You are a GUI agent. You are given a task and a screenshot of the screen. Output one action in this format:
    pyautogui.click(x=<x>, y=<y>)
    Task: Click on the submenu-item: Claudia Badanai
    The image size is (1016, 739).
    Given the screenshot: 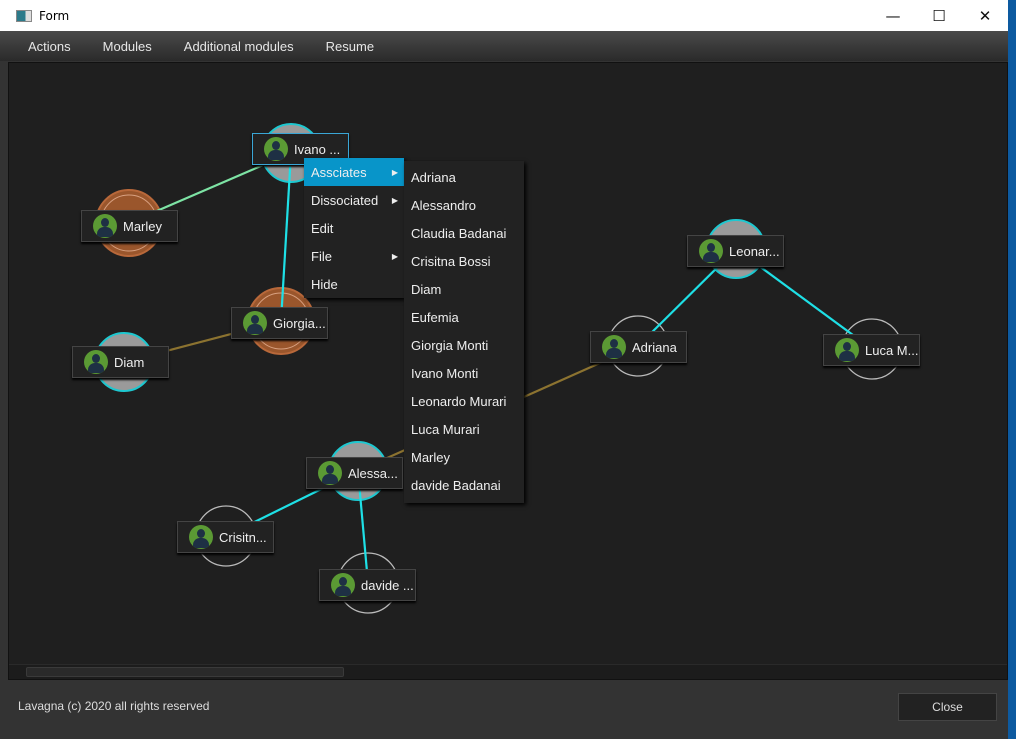 What is the action you would take?
    pyautogui.click(x=464, y=233)
    